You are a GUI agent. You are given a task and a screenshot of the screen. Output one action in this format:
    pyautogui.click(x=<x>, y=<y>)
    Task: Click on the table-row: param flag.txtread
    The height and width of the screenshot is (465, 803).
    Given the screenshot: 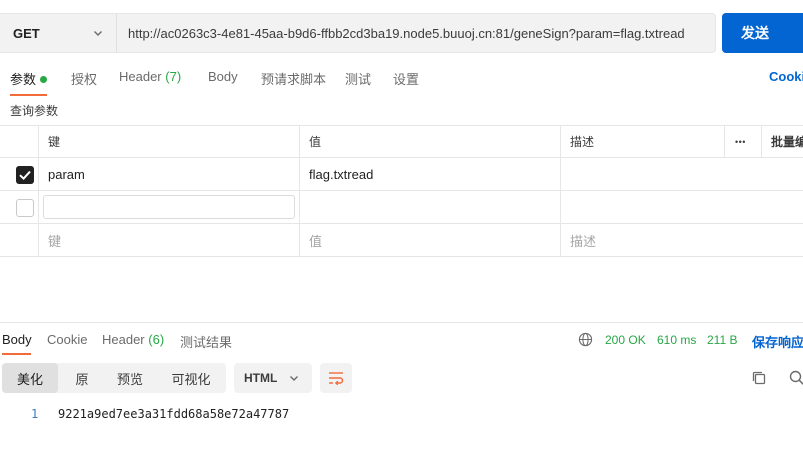 What is the action you would take?
    pyautogui.click(x=401, y=174)
    